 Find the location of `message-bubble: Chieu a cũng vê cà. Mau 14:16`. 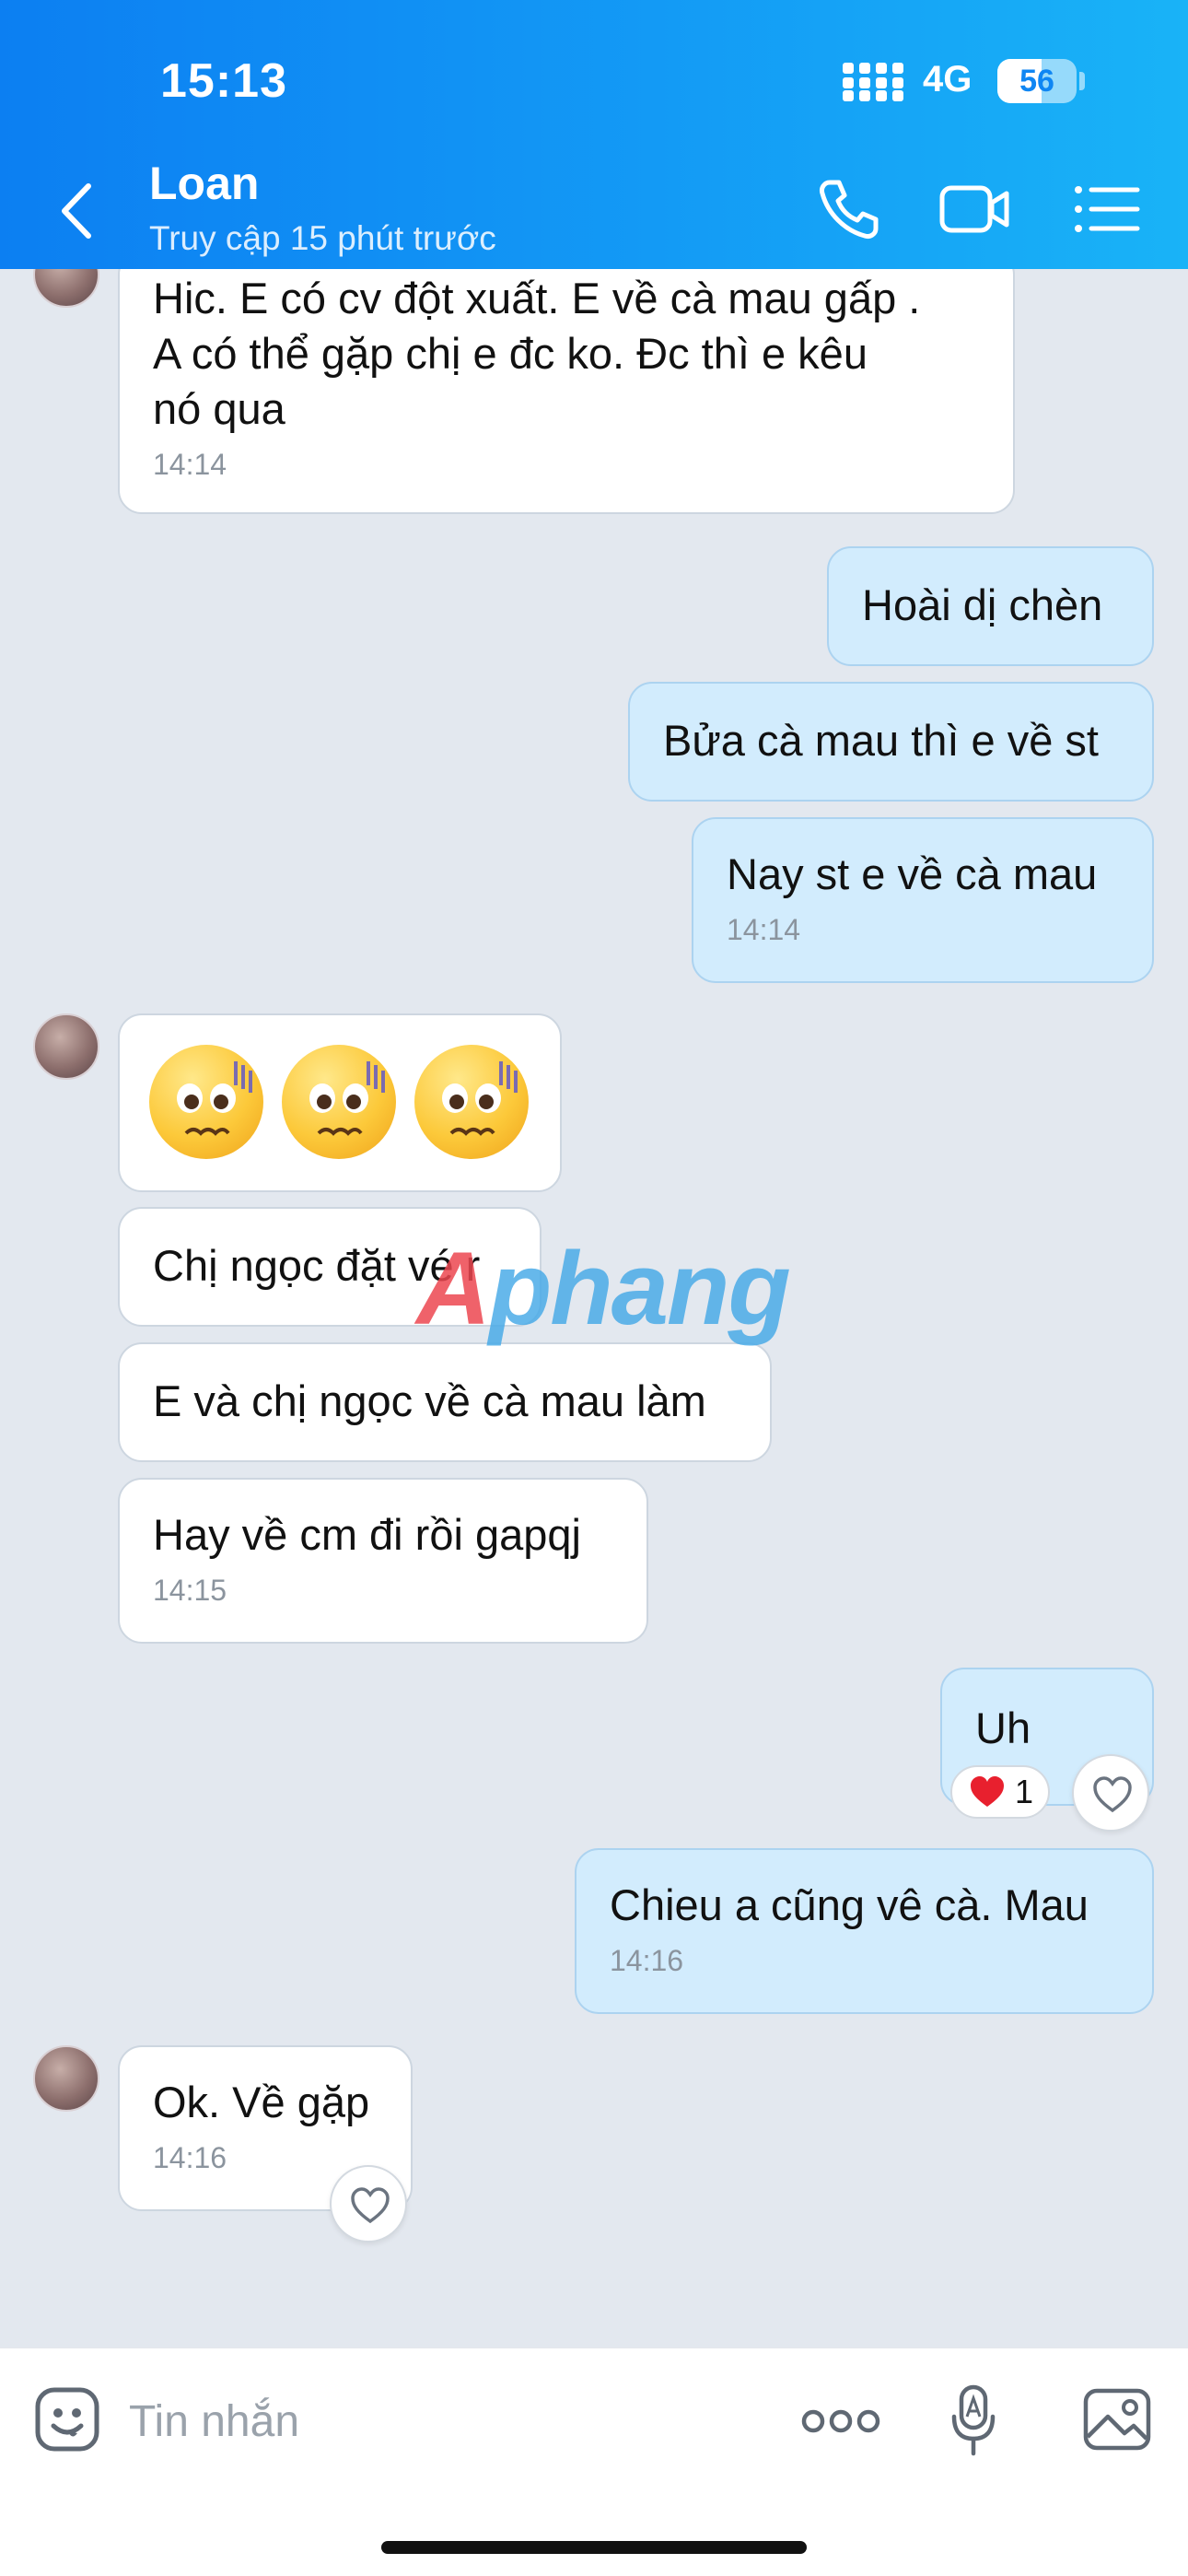

message-bubble: Chieu a cũng vê cà. Mau 14:16 is located at coordinates (864, 1931).